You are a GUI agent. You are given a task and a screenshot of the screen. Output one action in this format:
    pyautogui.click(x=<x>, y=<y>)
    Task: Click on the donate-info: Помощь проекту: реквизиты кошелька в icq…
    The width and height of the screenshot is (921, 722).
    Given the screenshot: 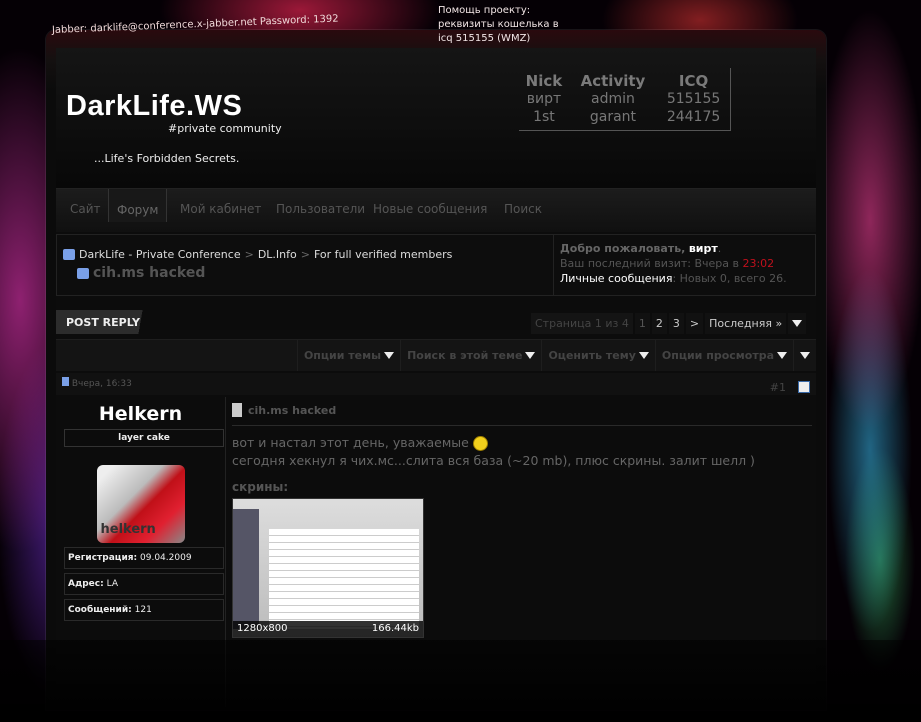 What is the action you would take?
    pyautogui.click(x=498, y=25)
    